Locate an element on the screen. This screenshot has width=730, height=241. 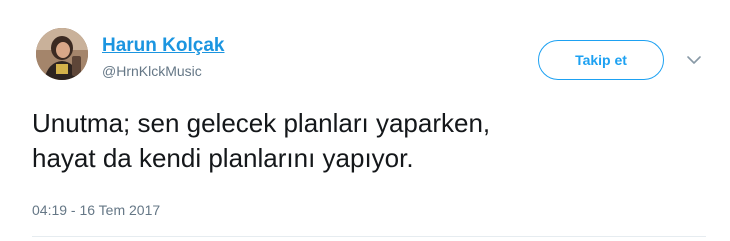
divider is located at coordinates (369, 236).